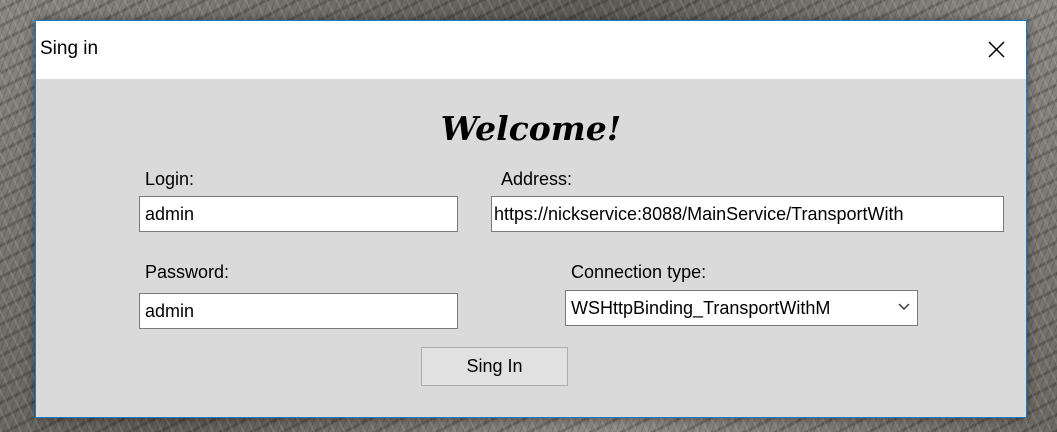 Image resolution: width=1057 pixels, height=432 pixels. Describe the element at coordinates (537, 179) in the screenshot. I see `address-label: Address:` at that location.